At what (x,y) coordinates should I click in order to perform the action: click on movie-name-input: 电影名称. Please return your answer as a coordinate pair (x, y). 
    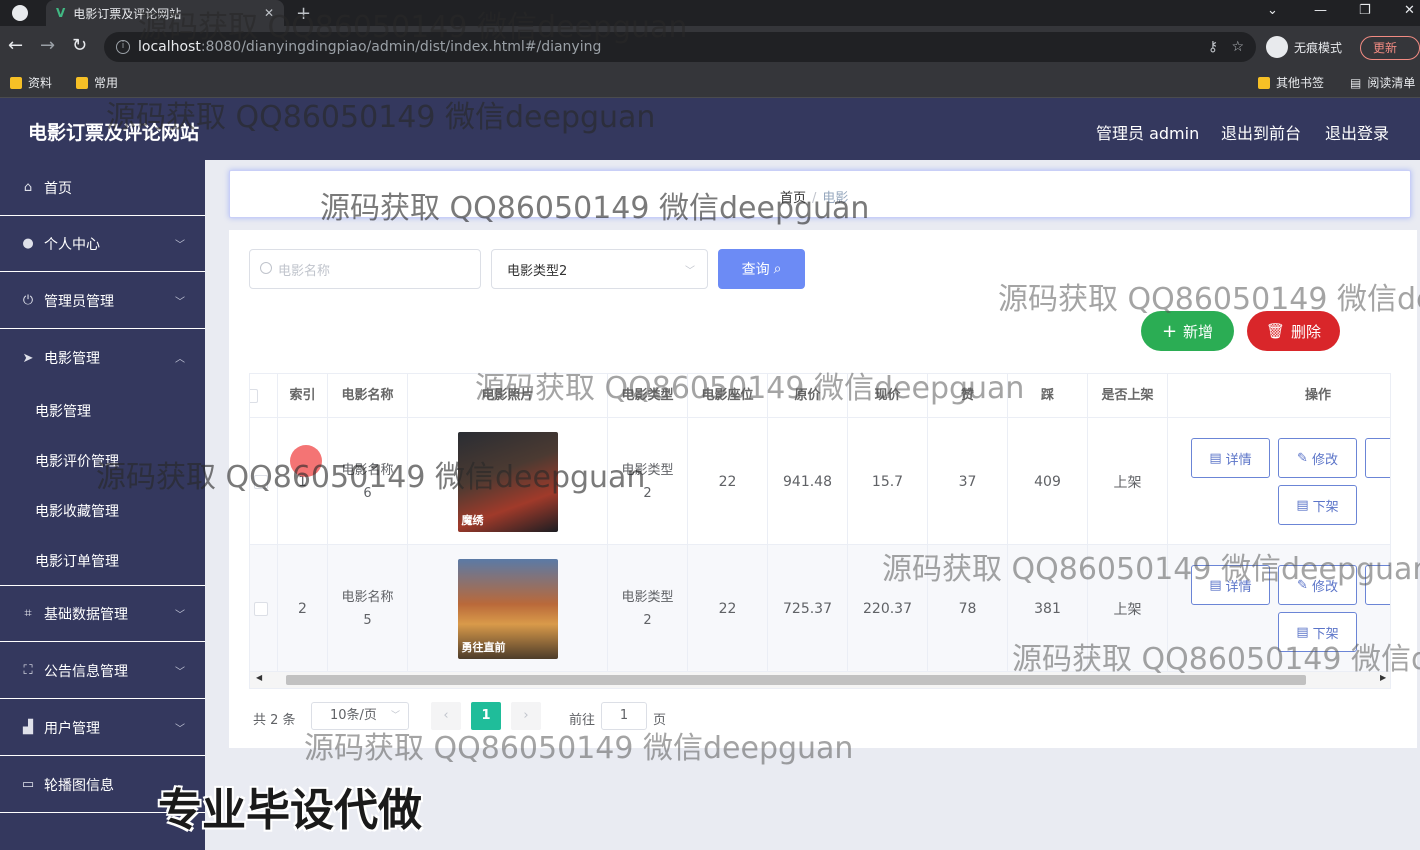
    Looking at the image, I should click on (365, 269).